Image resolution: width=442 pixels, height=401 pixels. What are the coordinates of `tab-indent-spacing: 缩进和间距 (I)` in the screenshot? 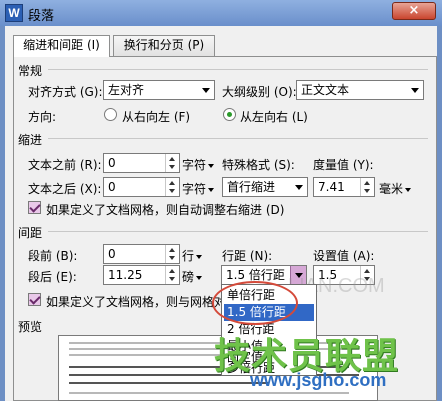 It's located at (61, 46).